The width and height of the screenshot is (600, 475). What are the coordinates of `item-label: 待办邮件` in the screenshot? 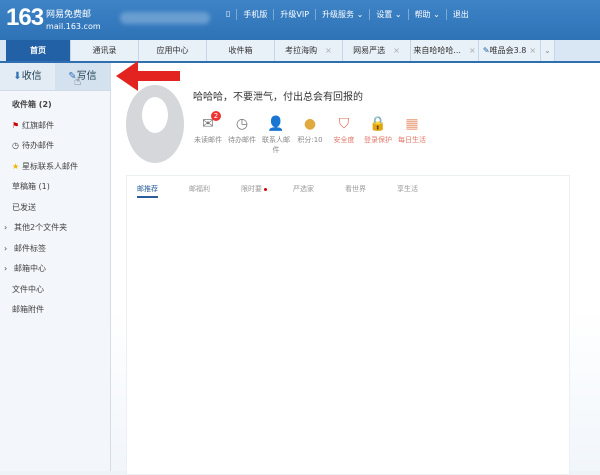 It's located at (38, 145).